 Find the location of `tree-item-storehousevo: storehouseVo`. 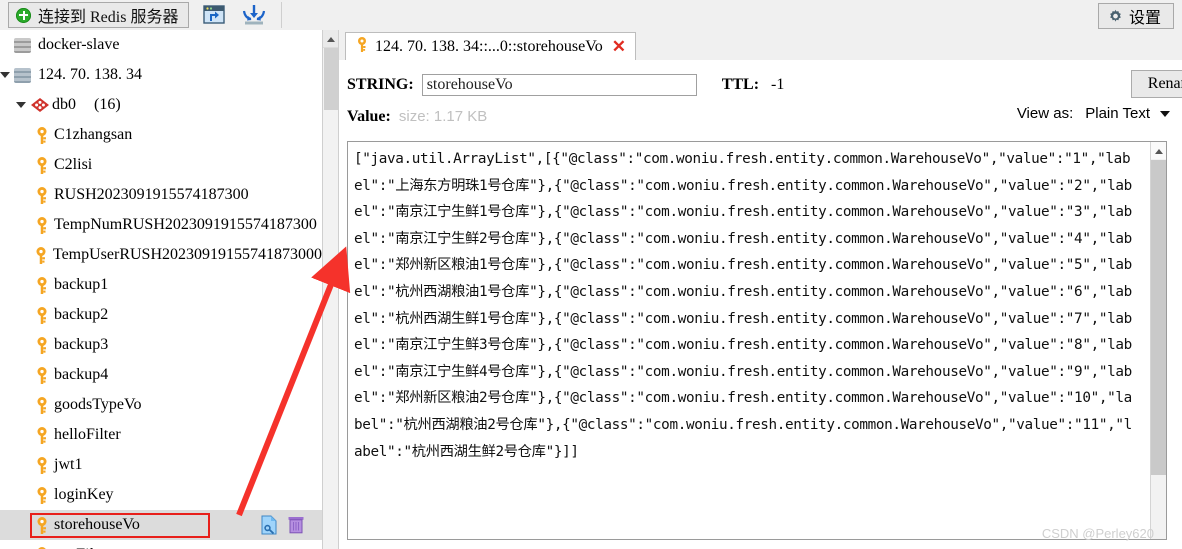

tree-item-storehousevo: storehouseVo is located at coordinates (161, 525).